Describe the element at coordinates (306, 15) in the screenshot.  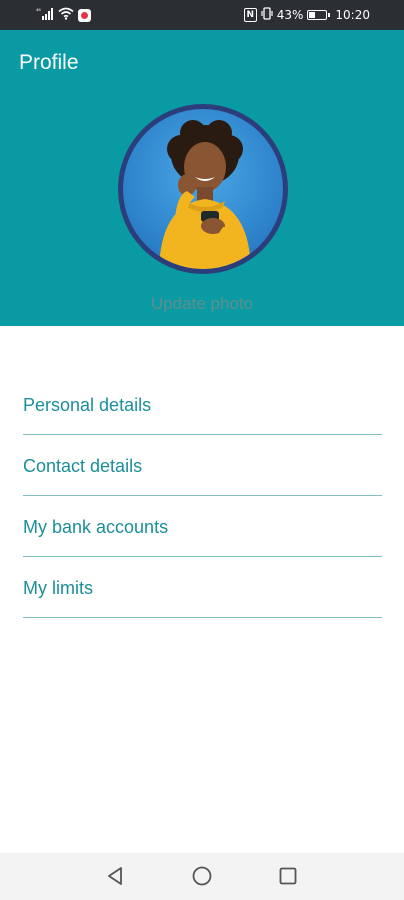
I see `status-right-icons: N 43% 10:20` at that location.